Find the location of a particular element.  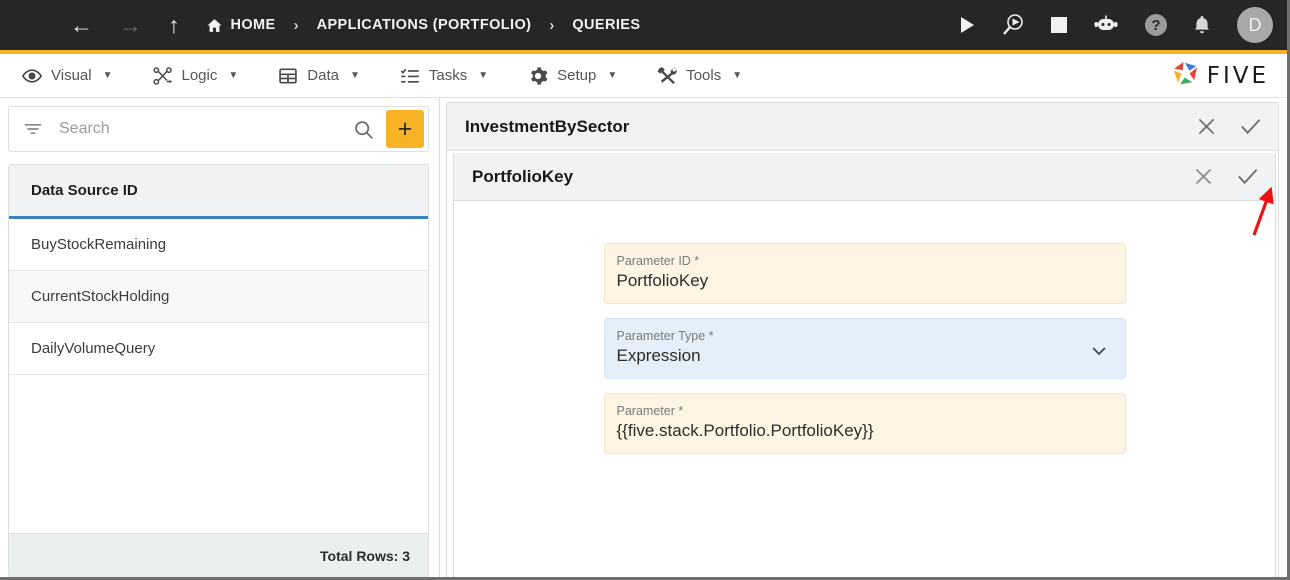

query-card-confirm-icon is located at coordinates (1250, 126).